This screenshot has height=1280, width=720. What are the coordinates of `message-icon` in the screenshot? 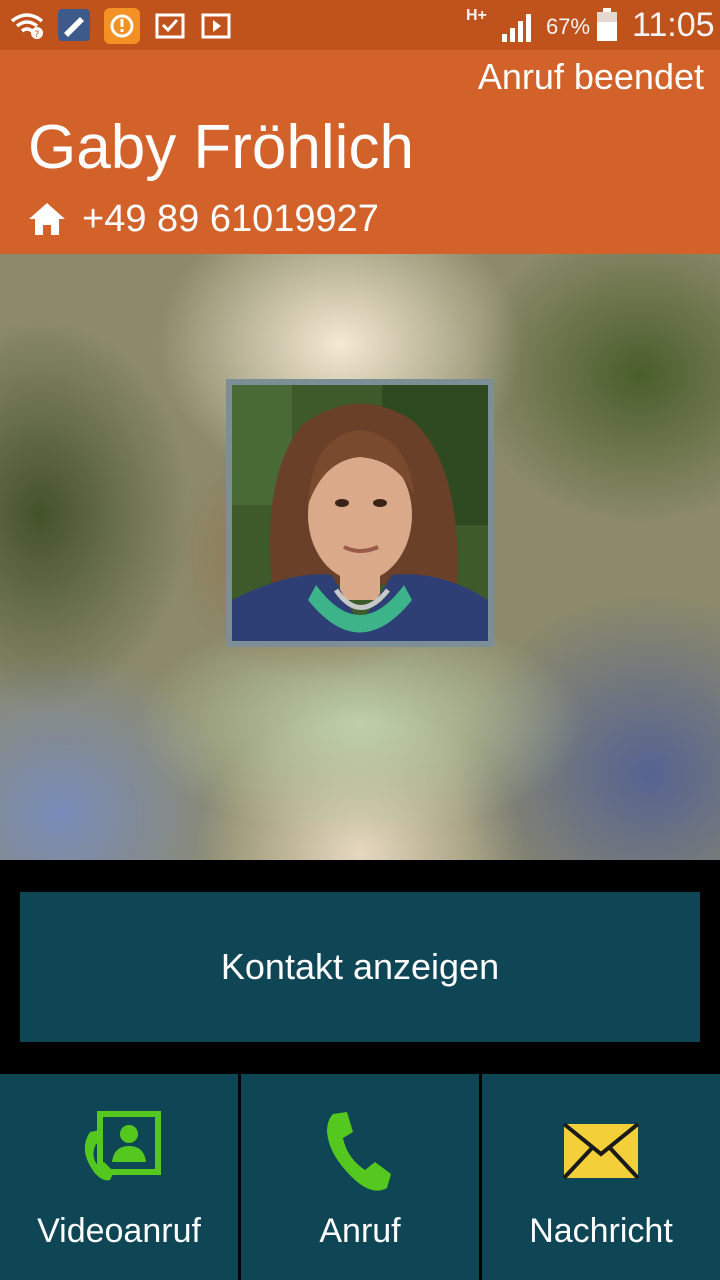 It's located at (601, 1151).